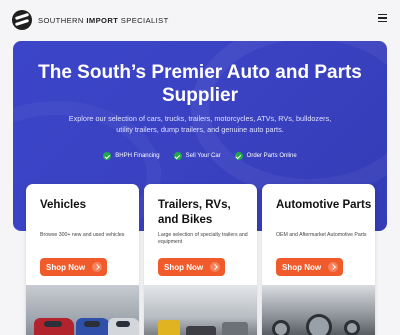  What do you see at coordinates (321, 235) in the screenshot?
I see `card-description: OEM and Aftermarket Automotive Parts` at bounding box center [321, 235].